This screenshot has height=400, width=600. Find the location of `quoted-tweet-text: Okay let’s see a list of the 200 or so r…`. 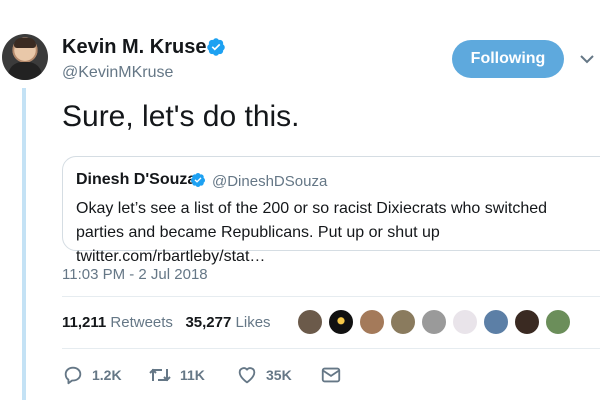

quoted-tweet-text: Okay let’s see a list of the 200 or so r… is located at coordinates (312, 232).